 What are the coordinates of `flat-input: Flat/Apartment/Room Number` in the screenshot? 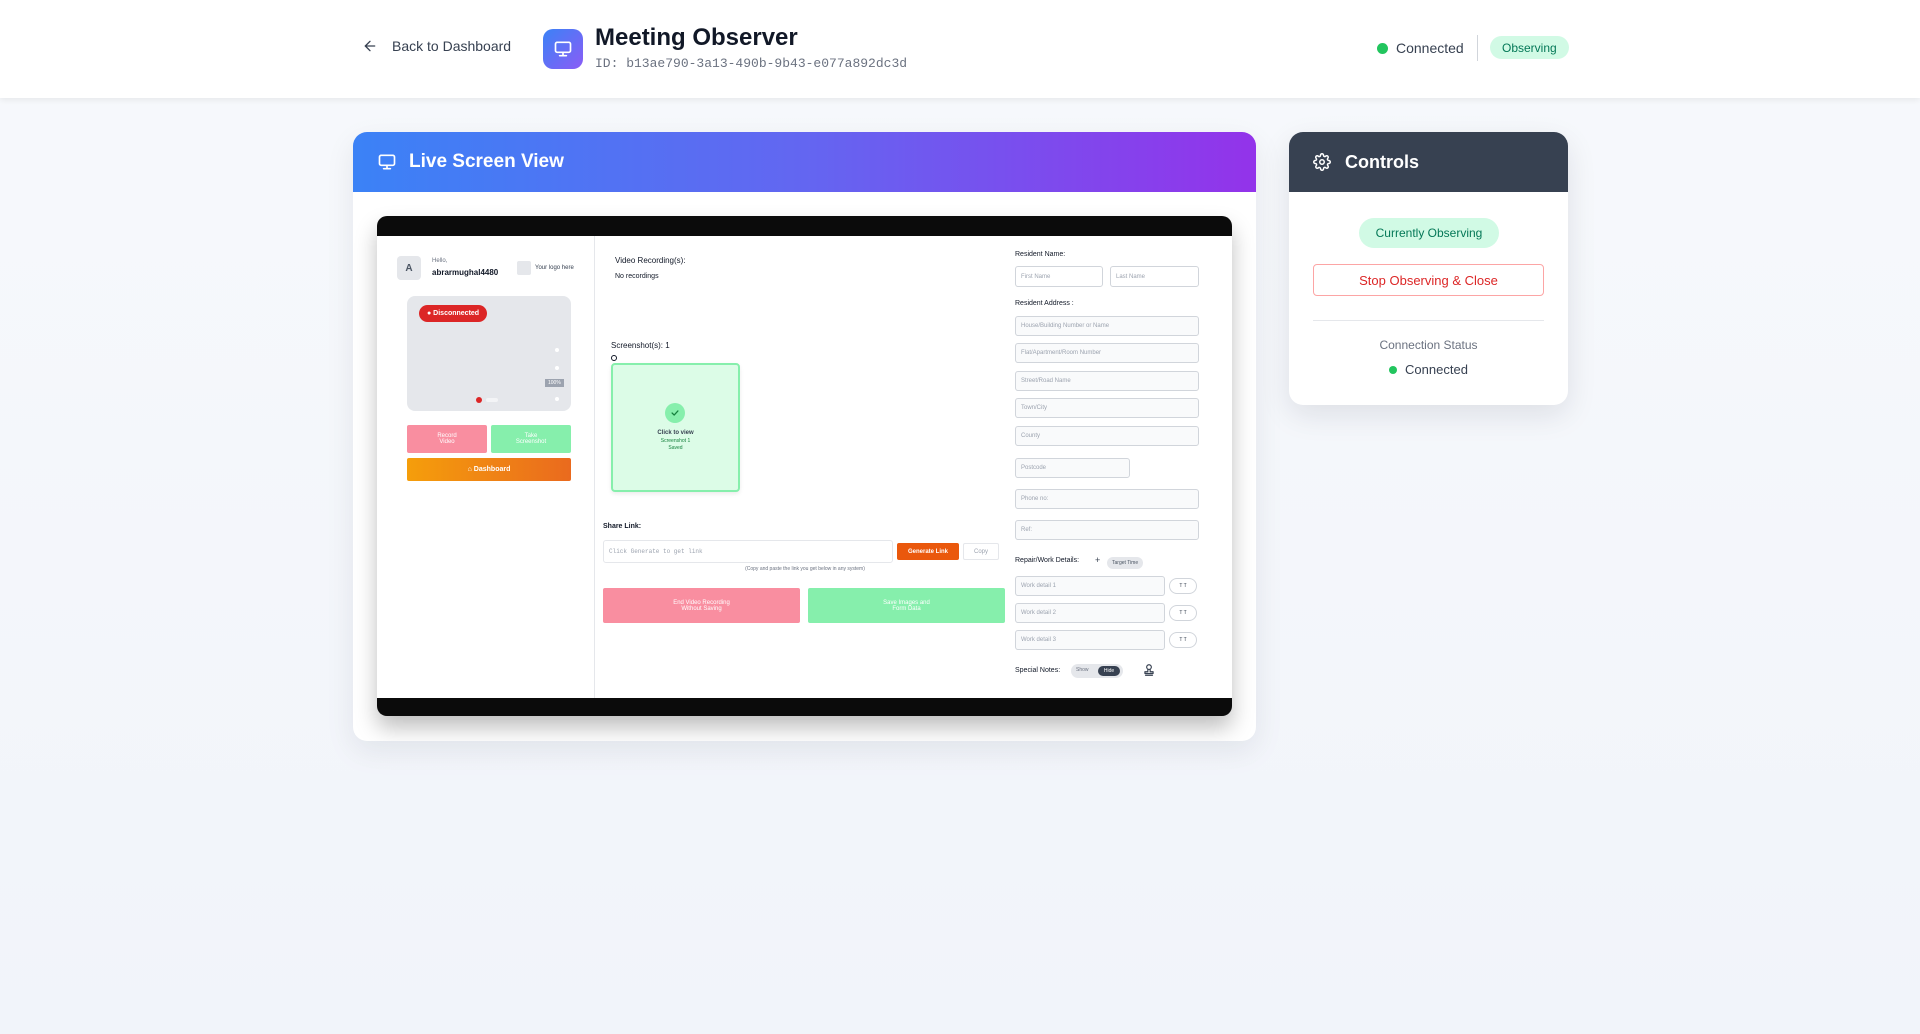 It's located at (1107, 353).